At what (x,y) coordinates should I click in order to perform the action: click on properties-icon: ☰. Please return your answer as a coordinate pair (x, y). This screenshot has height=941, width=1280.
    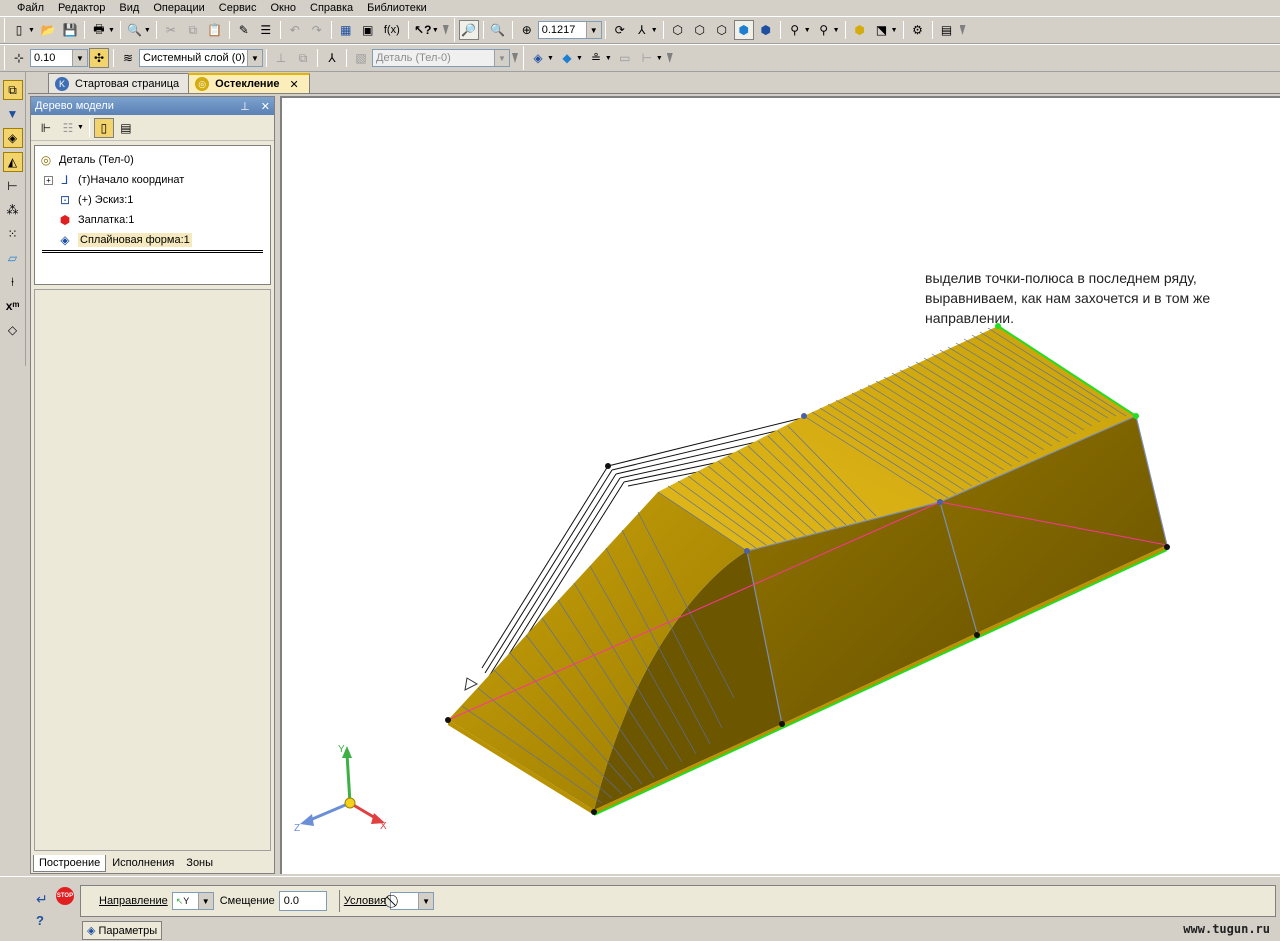
    Looking at the image, I should click on (266, 30).